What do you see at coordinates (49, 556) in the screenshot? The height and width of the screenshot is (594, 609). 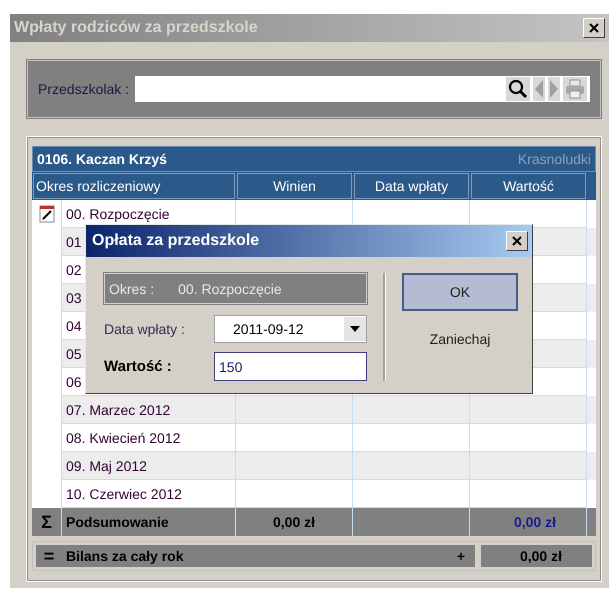 I see `equals-symbol: =` at bounding box center [49, 556].